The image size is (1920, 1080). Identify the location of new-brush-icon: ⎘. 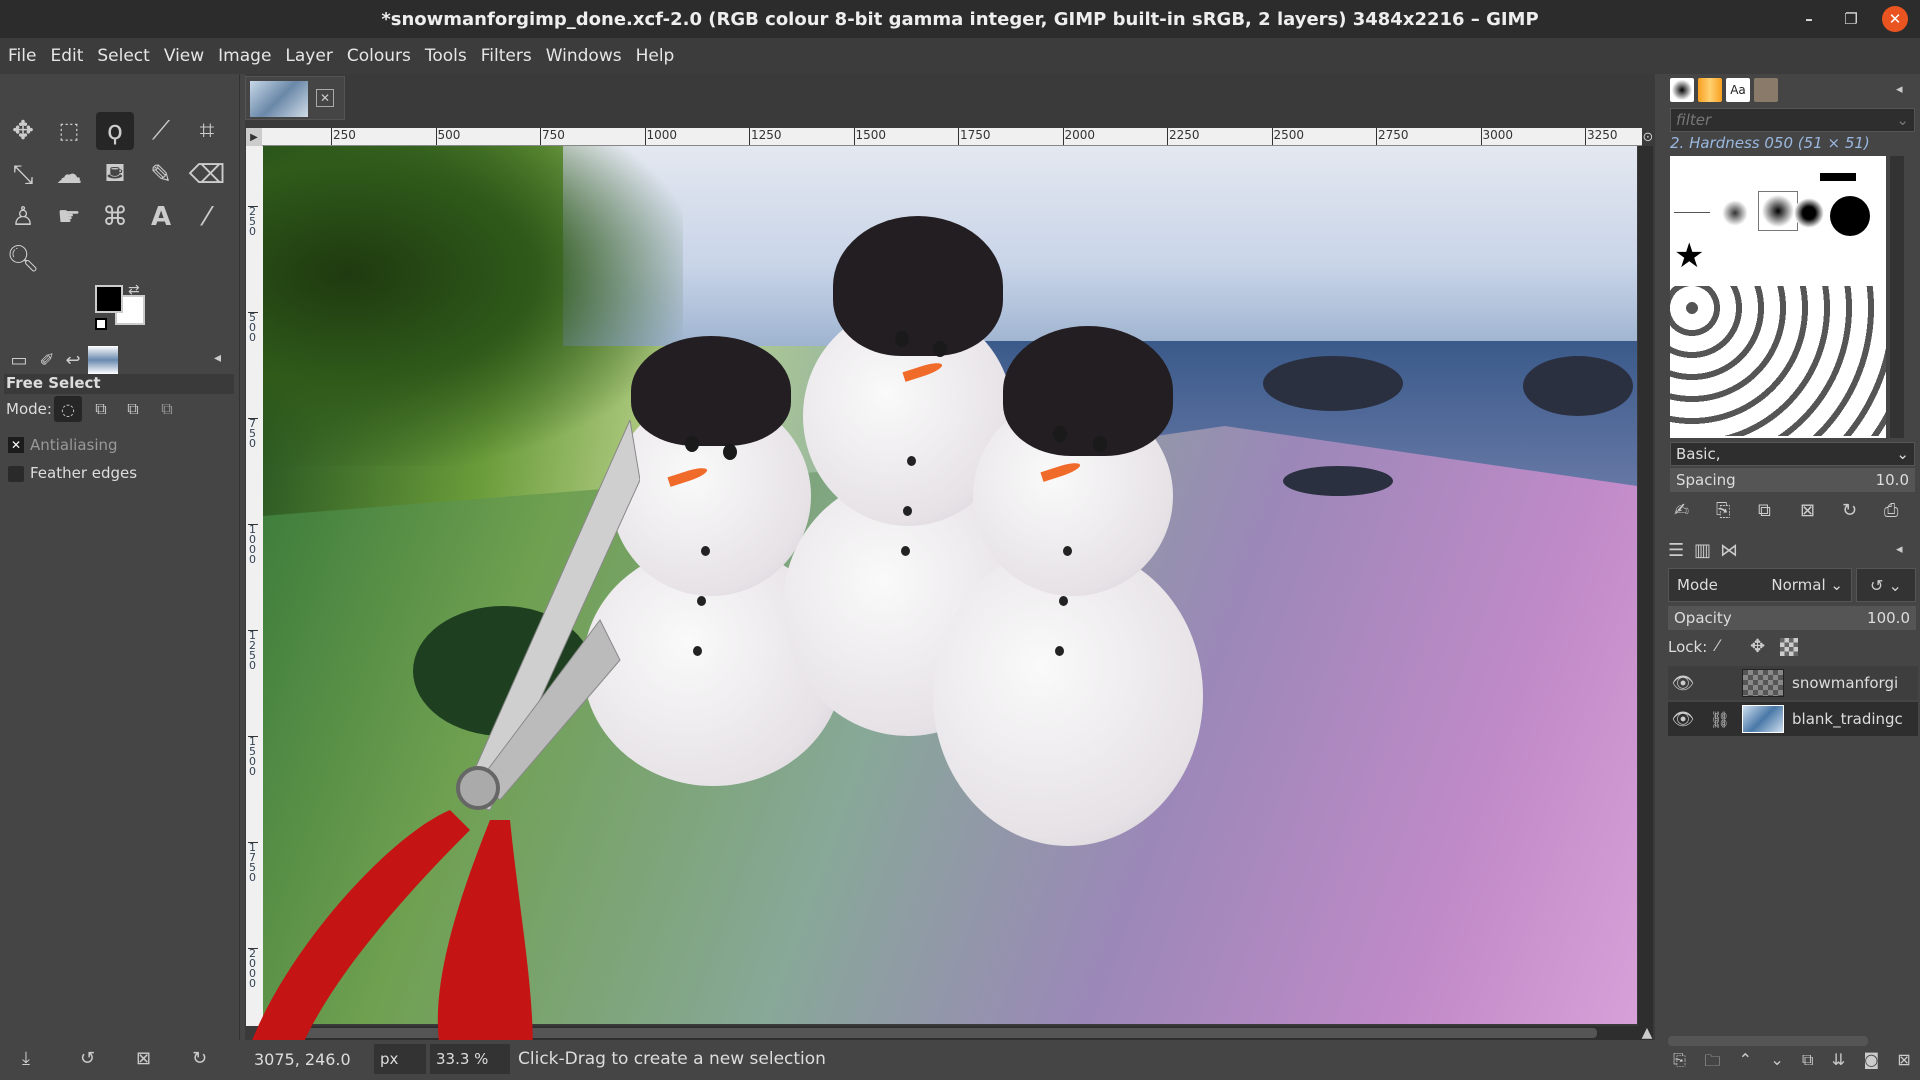
(1723, 510).